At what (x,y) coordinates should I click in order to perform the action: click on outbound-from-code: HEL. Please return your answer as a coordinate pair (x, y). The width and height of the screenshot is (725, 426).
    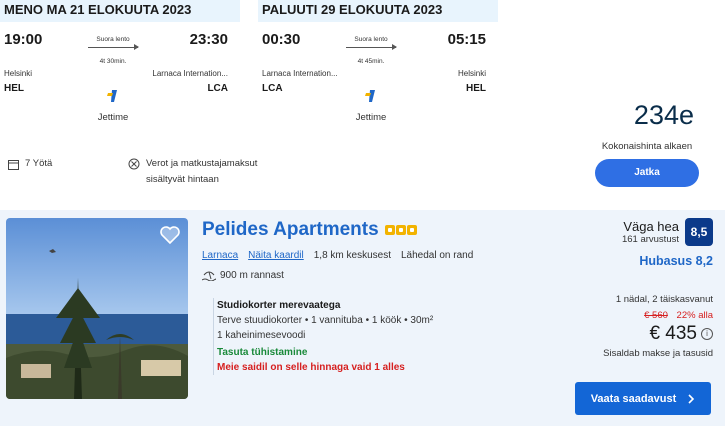
    Looking at the image, I should click on (14, 88).